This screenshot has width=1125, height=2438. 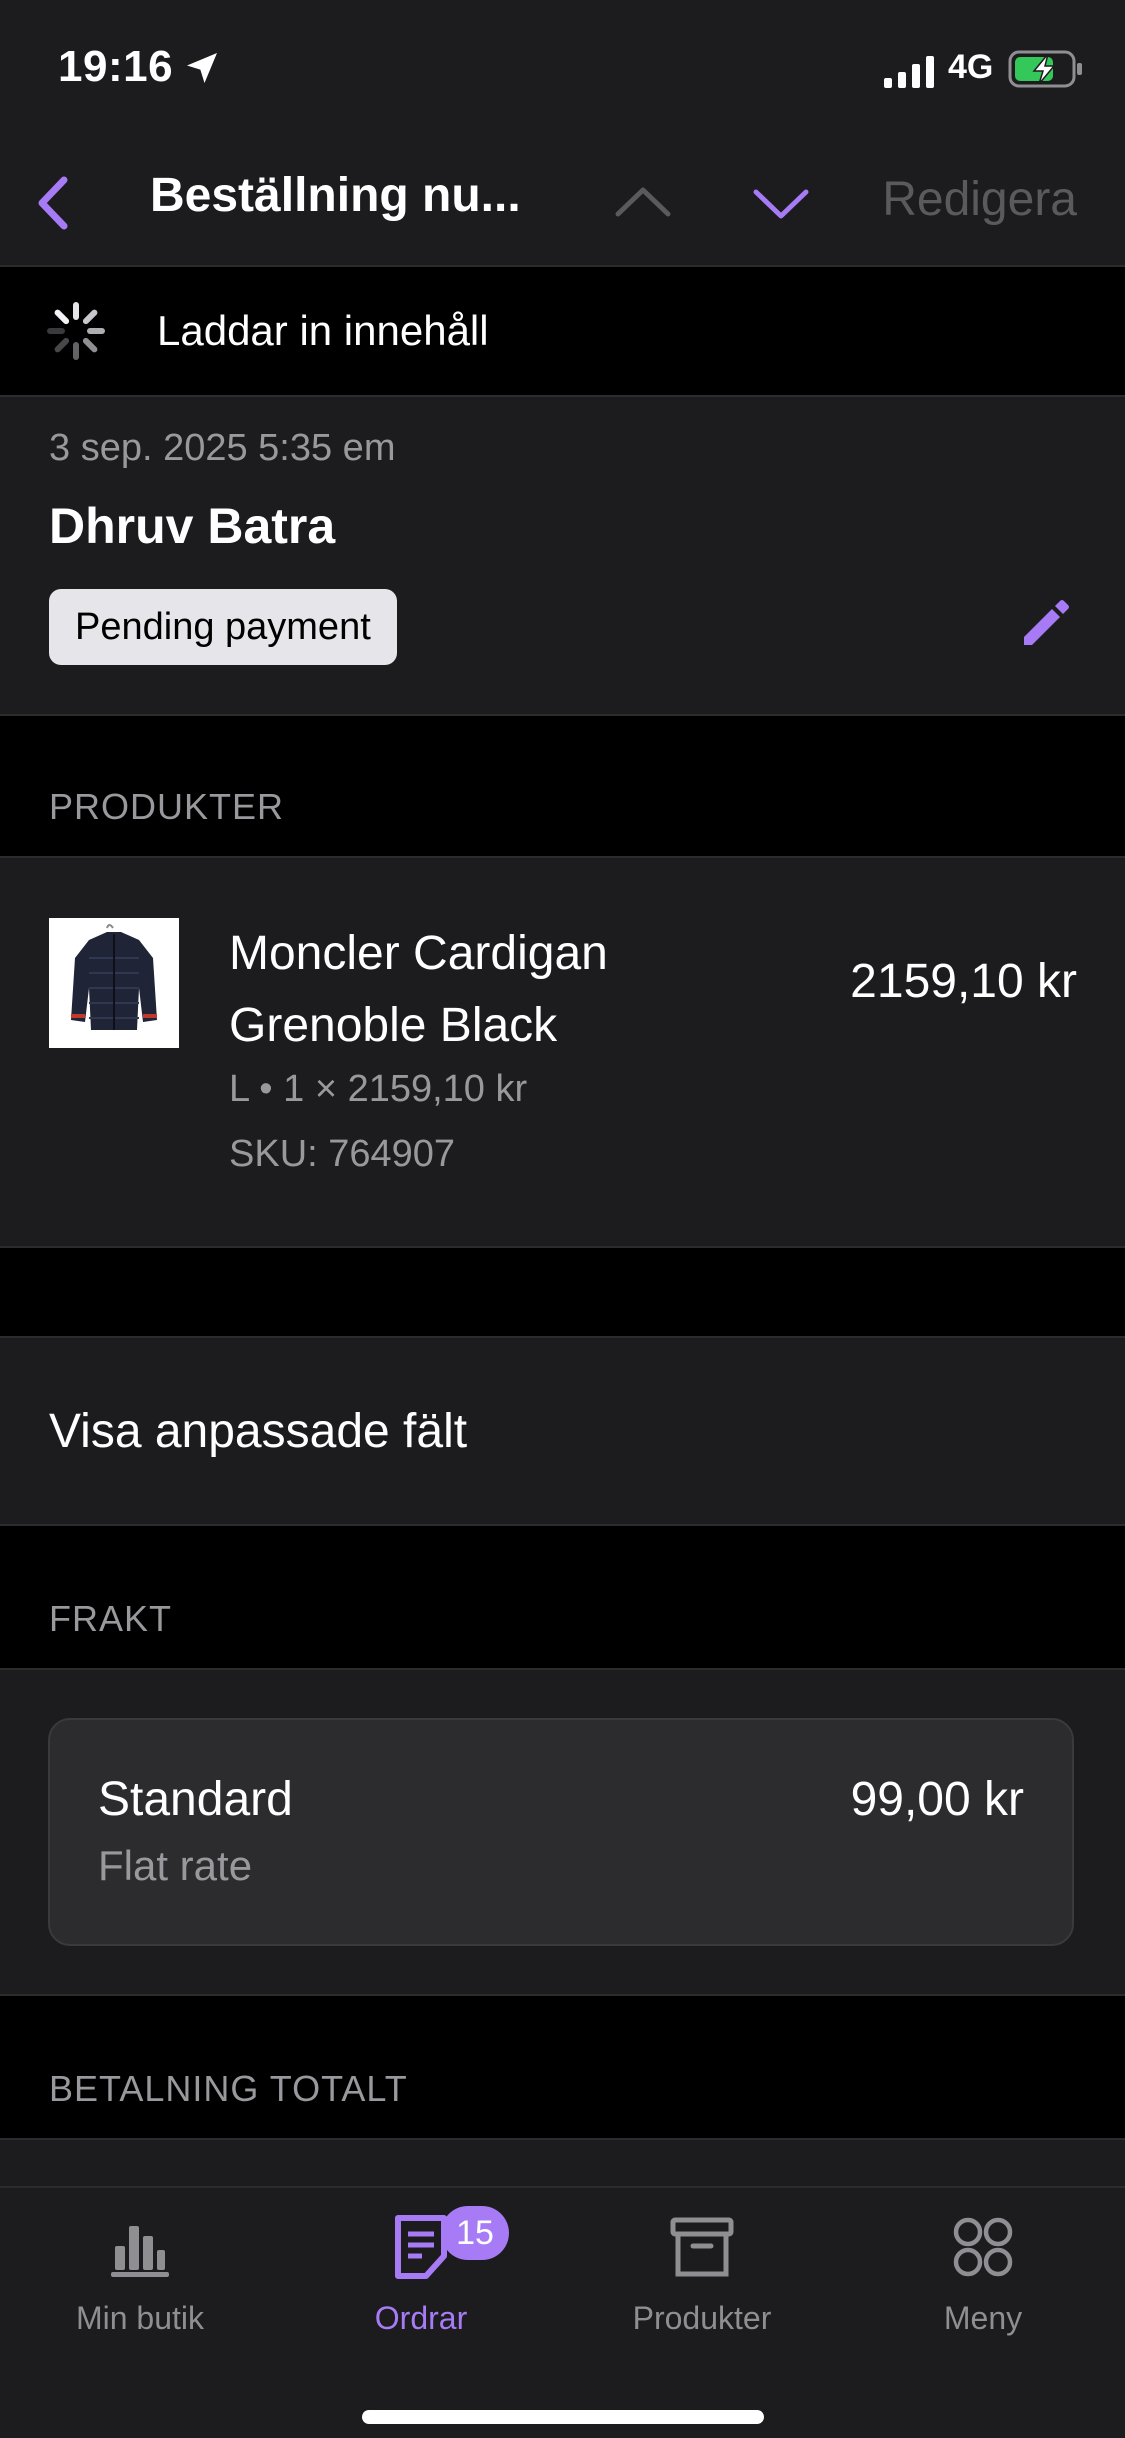 What do you see at coordinates (562, 787) in the screenshot?
I see `section-header-products: PRODUKTER` at bounding box center [562, 787].